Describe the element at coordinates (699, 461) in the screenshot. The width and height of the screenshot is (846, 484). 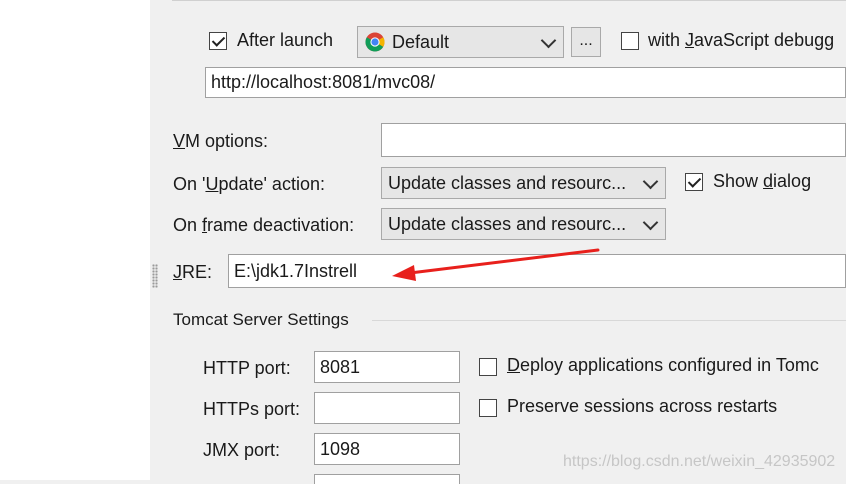
I see `watermark-text: https://blog.csdn.net/weixin_42935902` at that location.